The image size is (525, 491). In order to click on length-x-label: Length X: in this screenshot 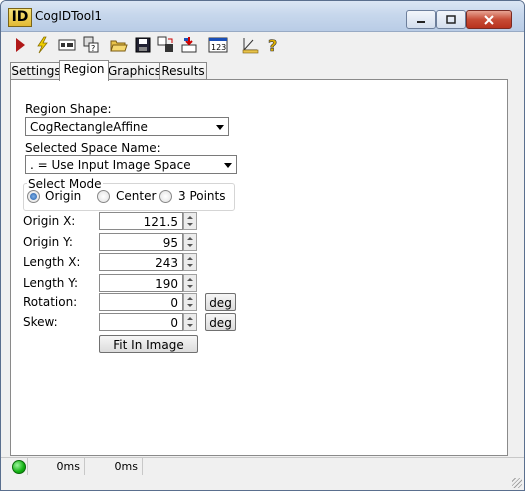, I will do `click(52, 262)`.